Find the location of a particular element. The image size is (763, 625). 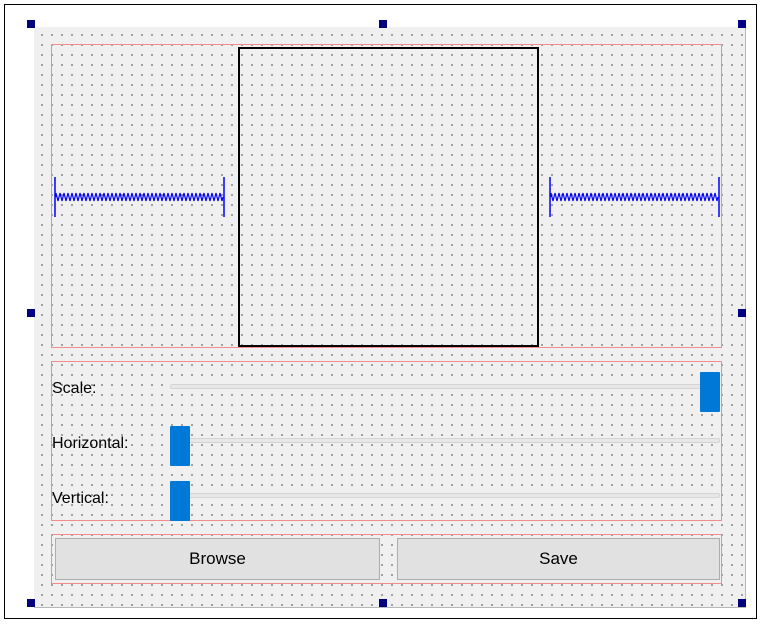

vertical-slider-handle is located at coordinates (180, 501).